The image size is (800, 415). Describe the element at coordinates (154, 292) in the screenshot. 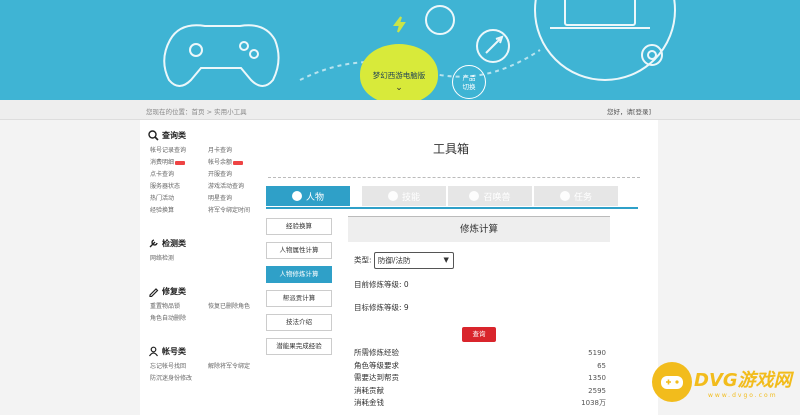

I see `pencil-icon` at that location.